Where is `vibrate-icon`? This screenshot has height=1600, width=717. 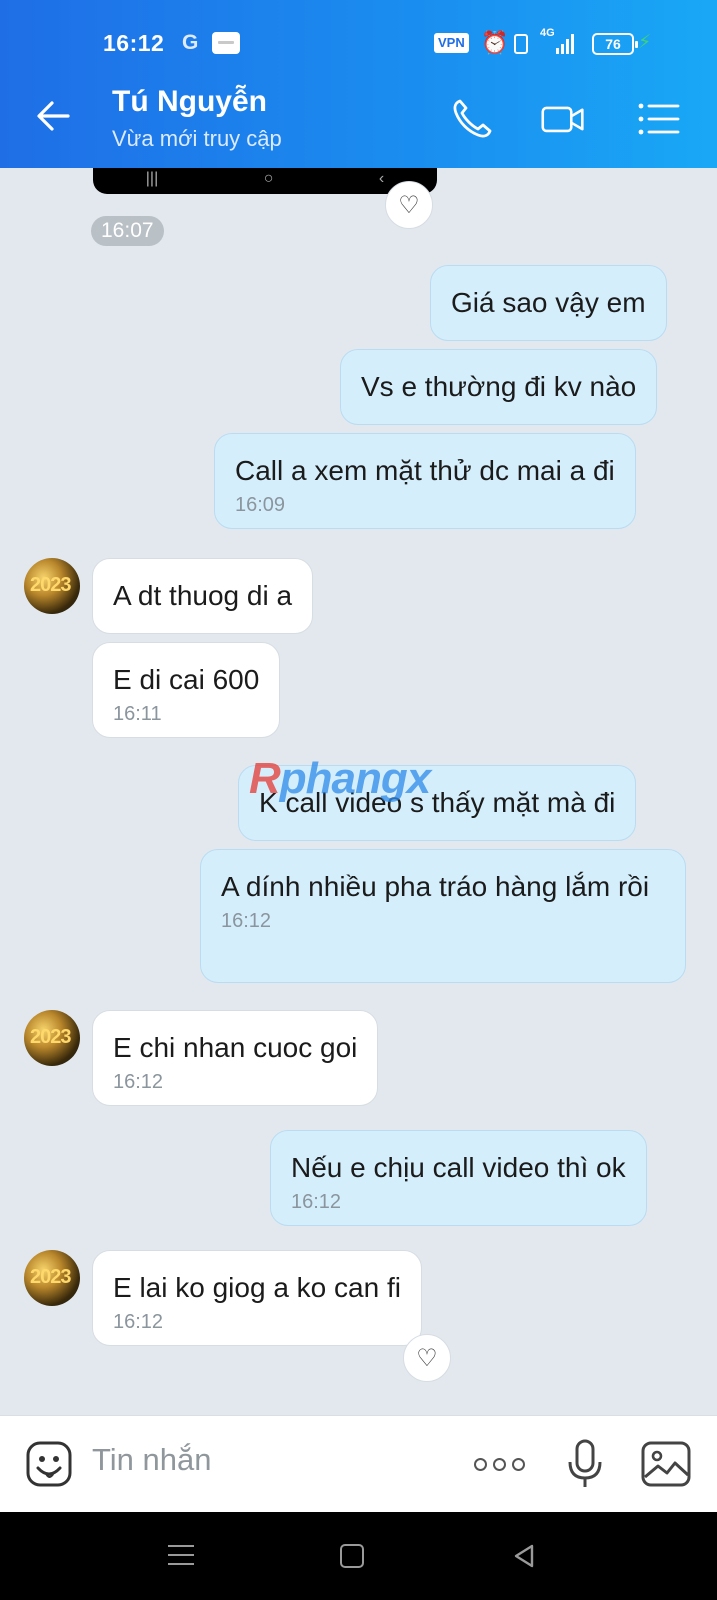 vibrate-icon is located at coordinates (521, 44).